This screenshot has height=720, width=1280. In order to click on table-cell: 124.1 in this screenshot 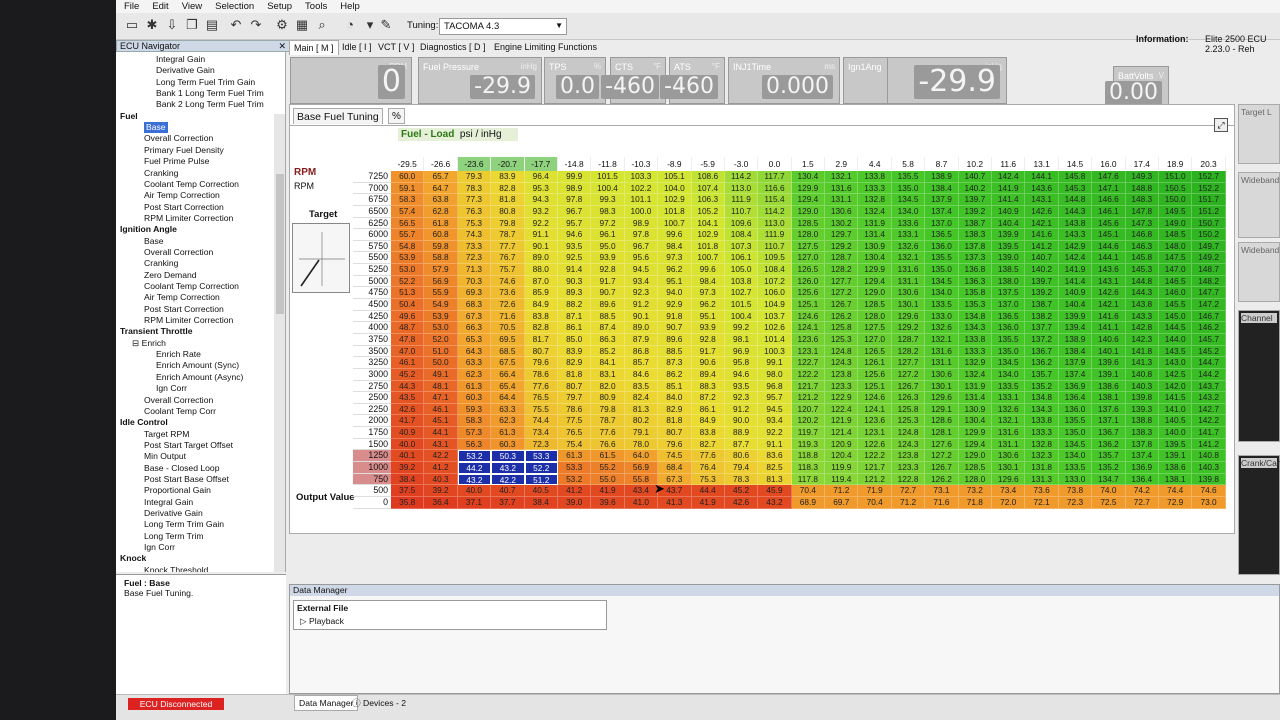, I will do `click(875, 409)`.